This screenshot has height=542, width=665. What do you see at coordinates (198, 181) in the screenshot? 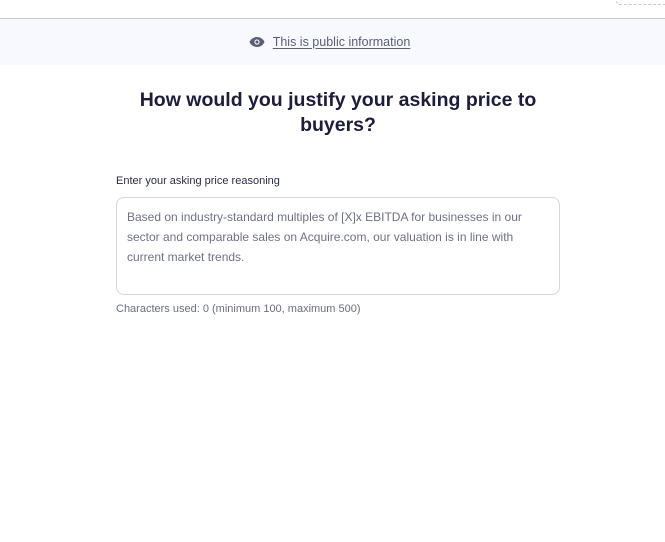
I see `reasoning-field-label: Enter your asking price reasoning` at bounding box center [198, 181].